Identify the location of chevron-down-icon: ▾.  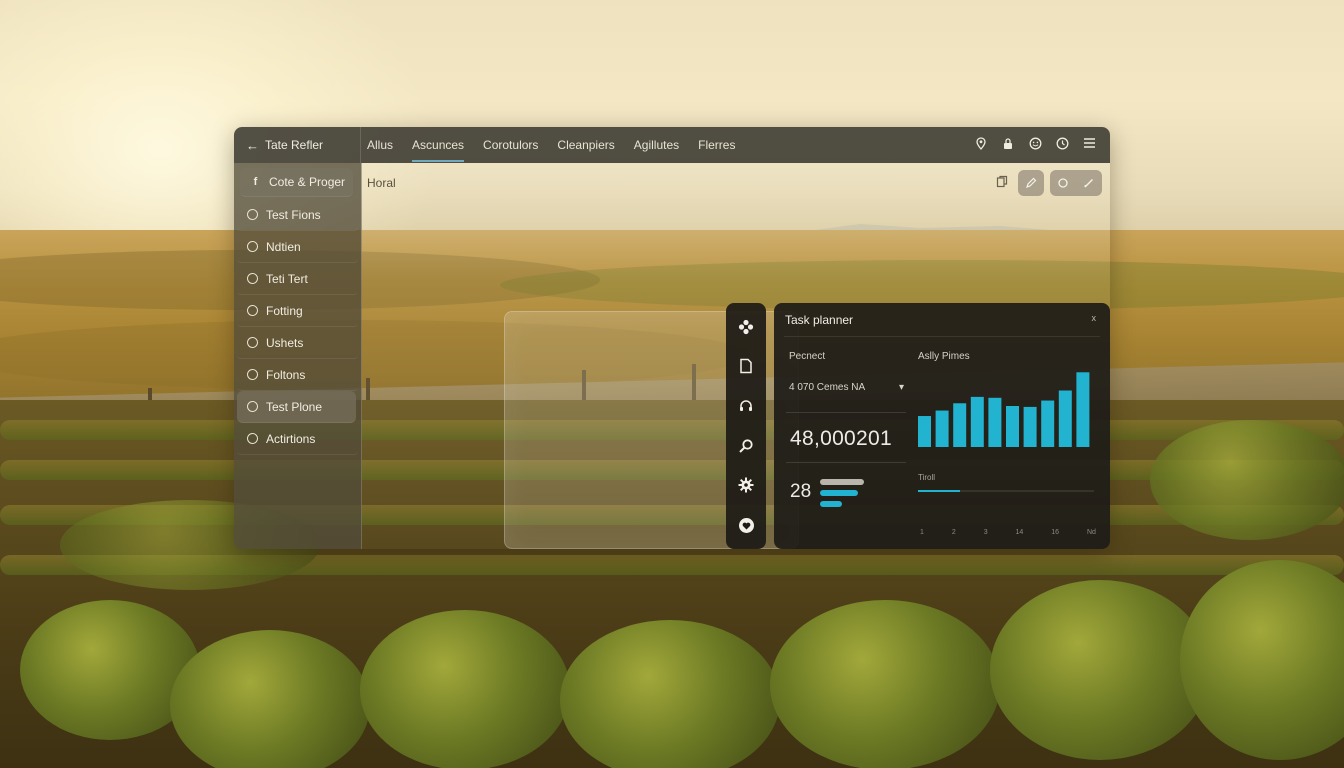
(901, 387).